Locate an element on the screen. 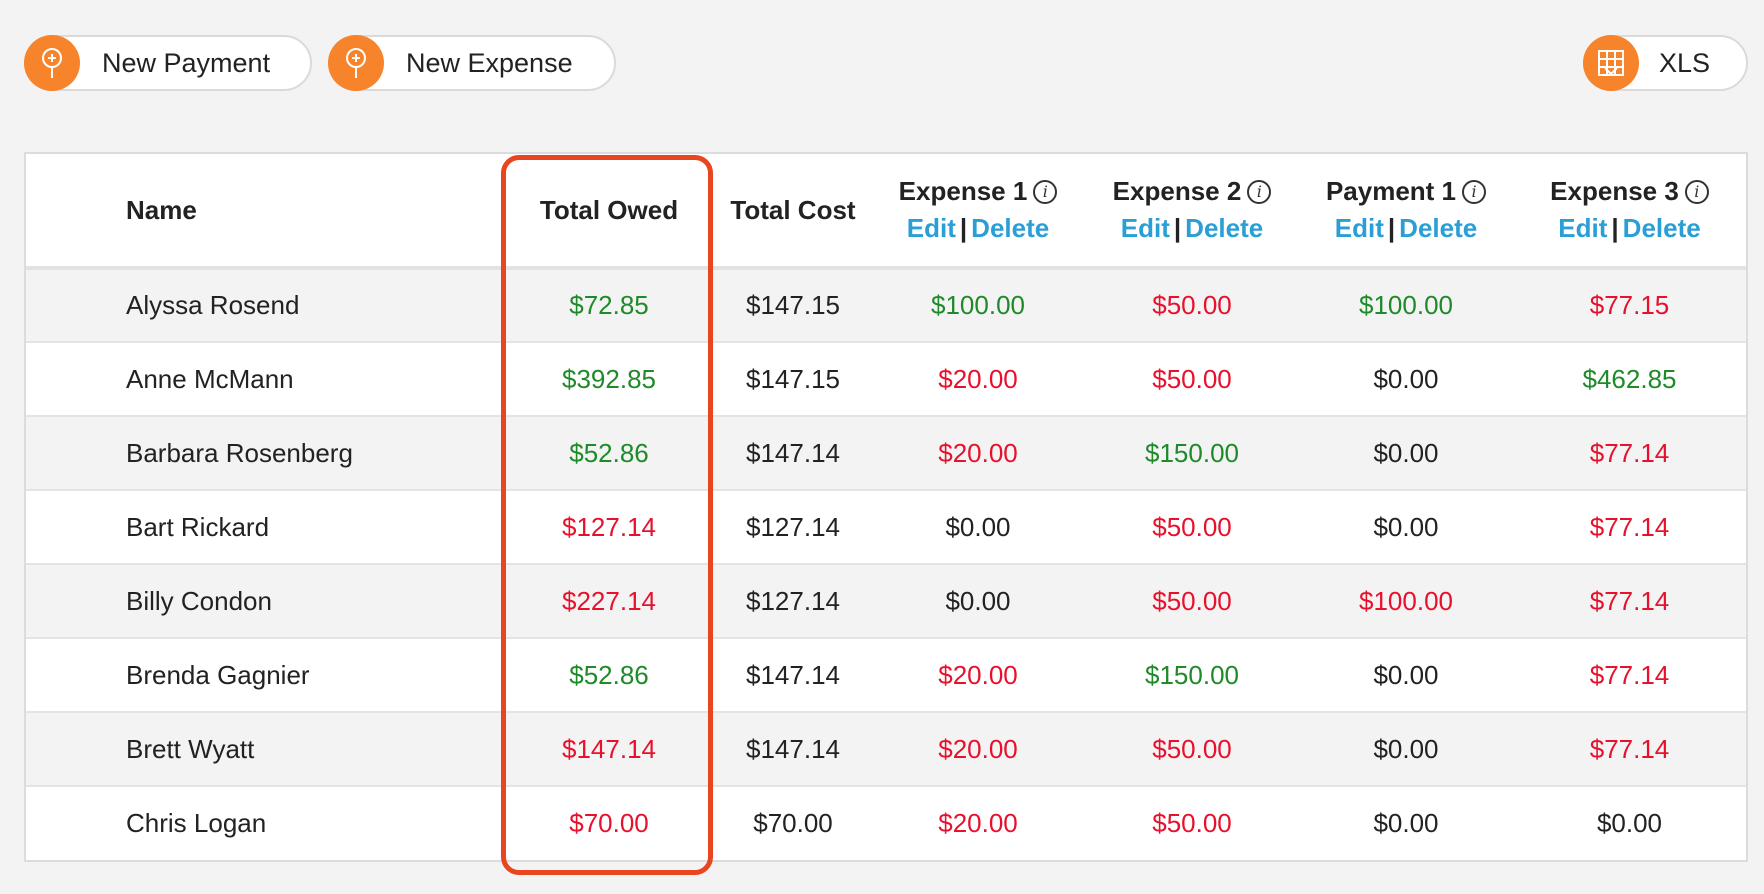 The width and height of the screenshot is (1764, 894). expense-title: Expense 2i is located at coordinates (1192, 191).